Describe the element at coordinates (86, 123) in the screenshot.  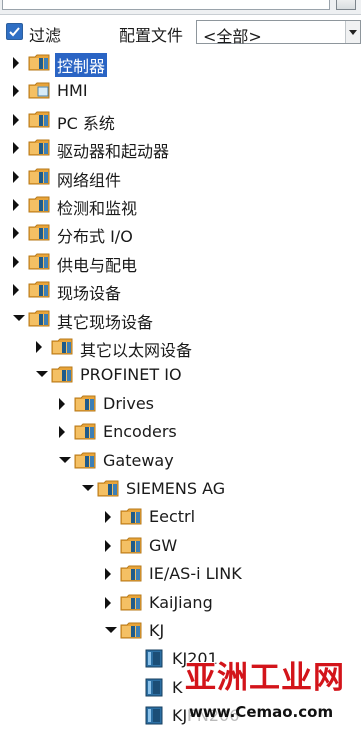
I see `tree-node-label: PC 系统` at that location.